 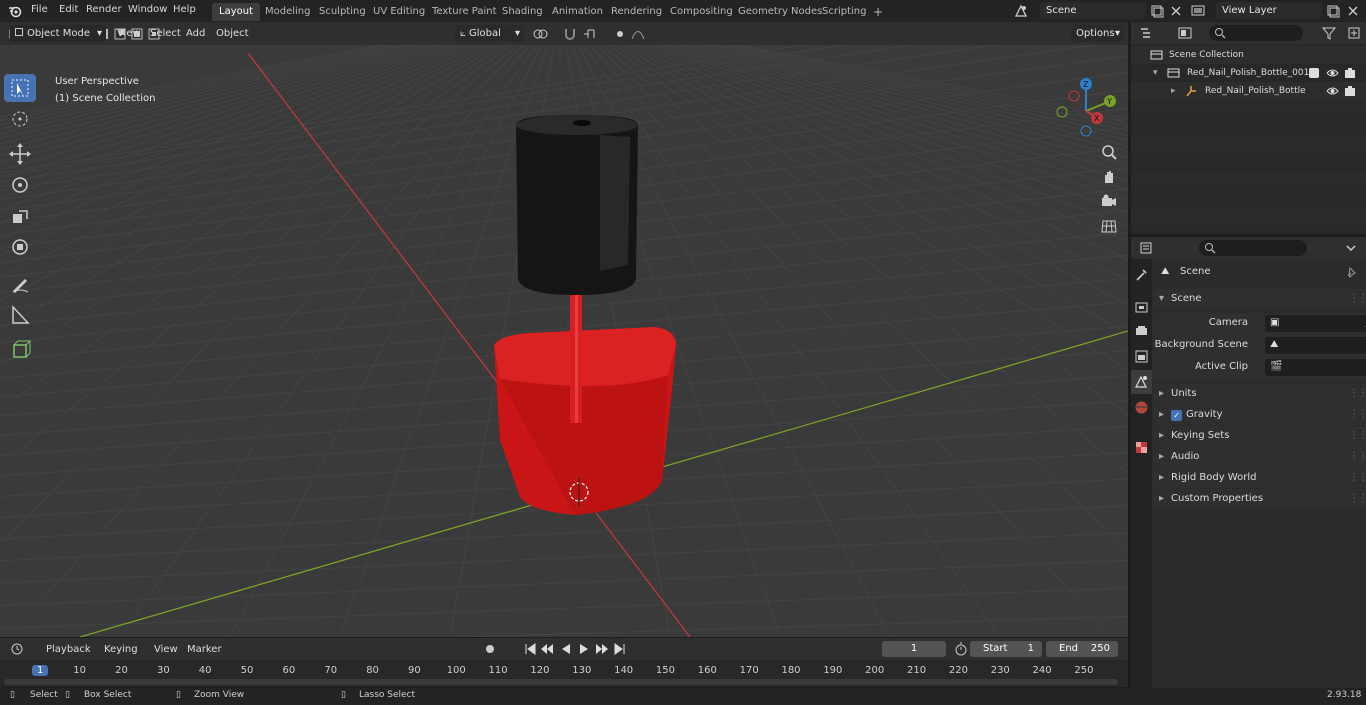 What do you see at coordinates (1269, 10) in the screenshot?
I see `view-layer-field: View Layer` at bounding box center [1269, 10].